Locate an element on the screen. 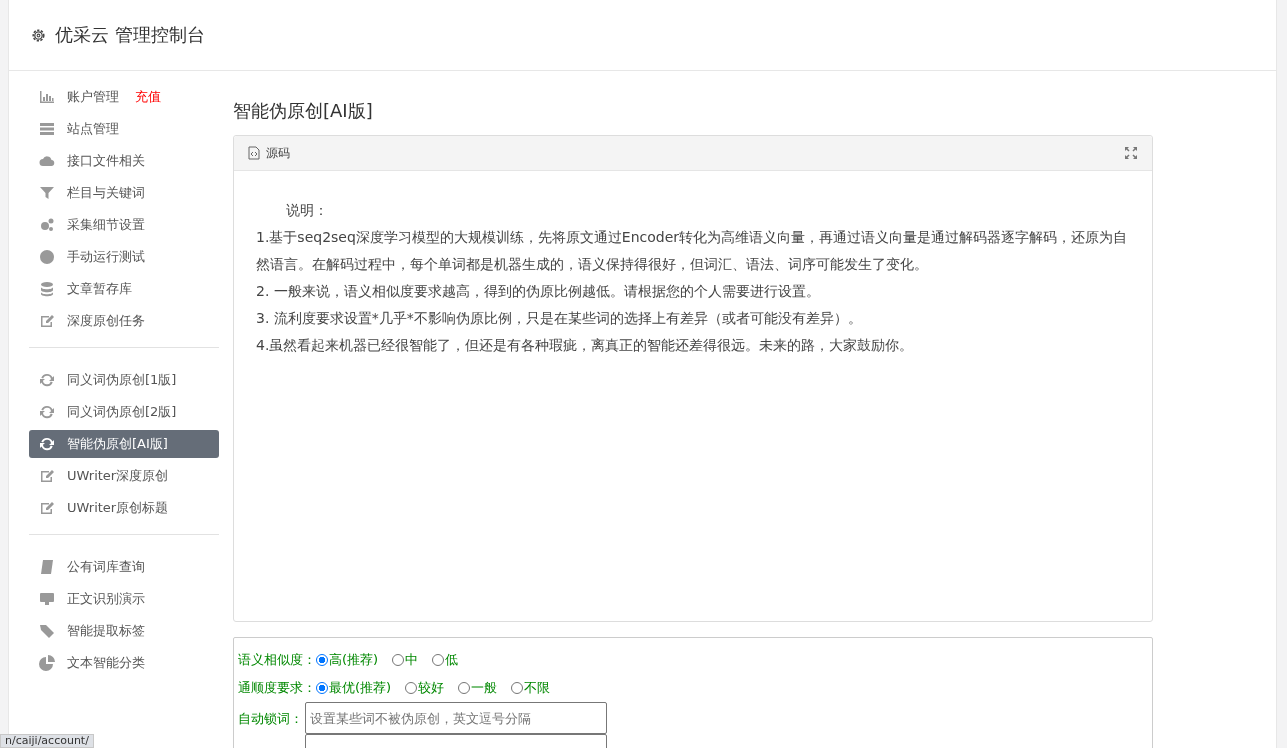 This screenshot has height=748, width=1287. lock-words-field: 设置某些词不被伪原创，英文逗号分隔 is located at coordinates (456, 718).